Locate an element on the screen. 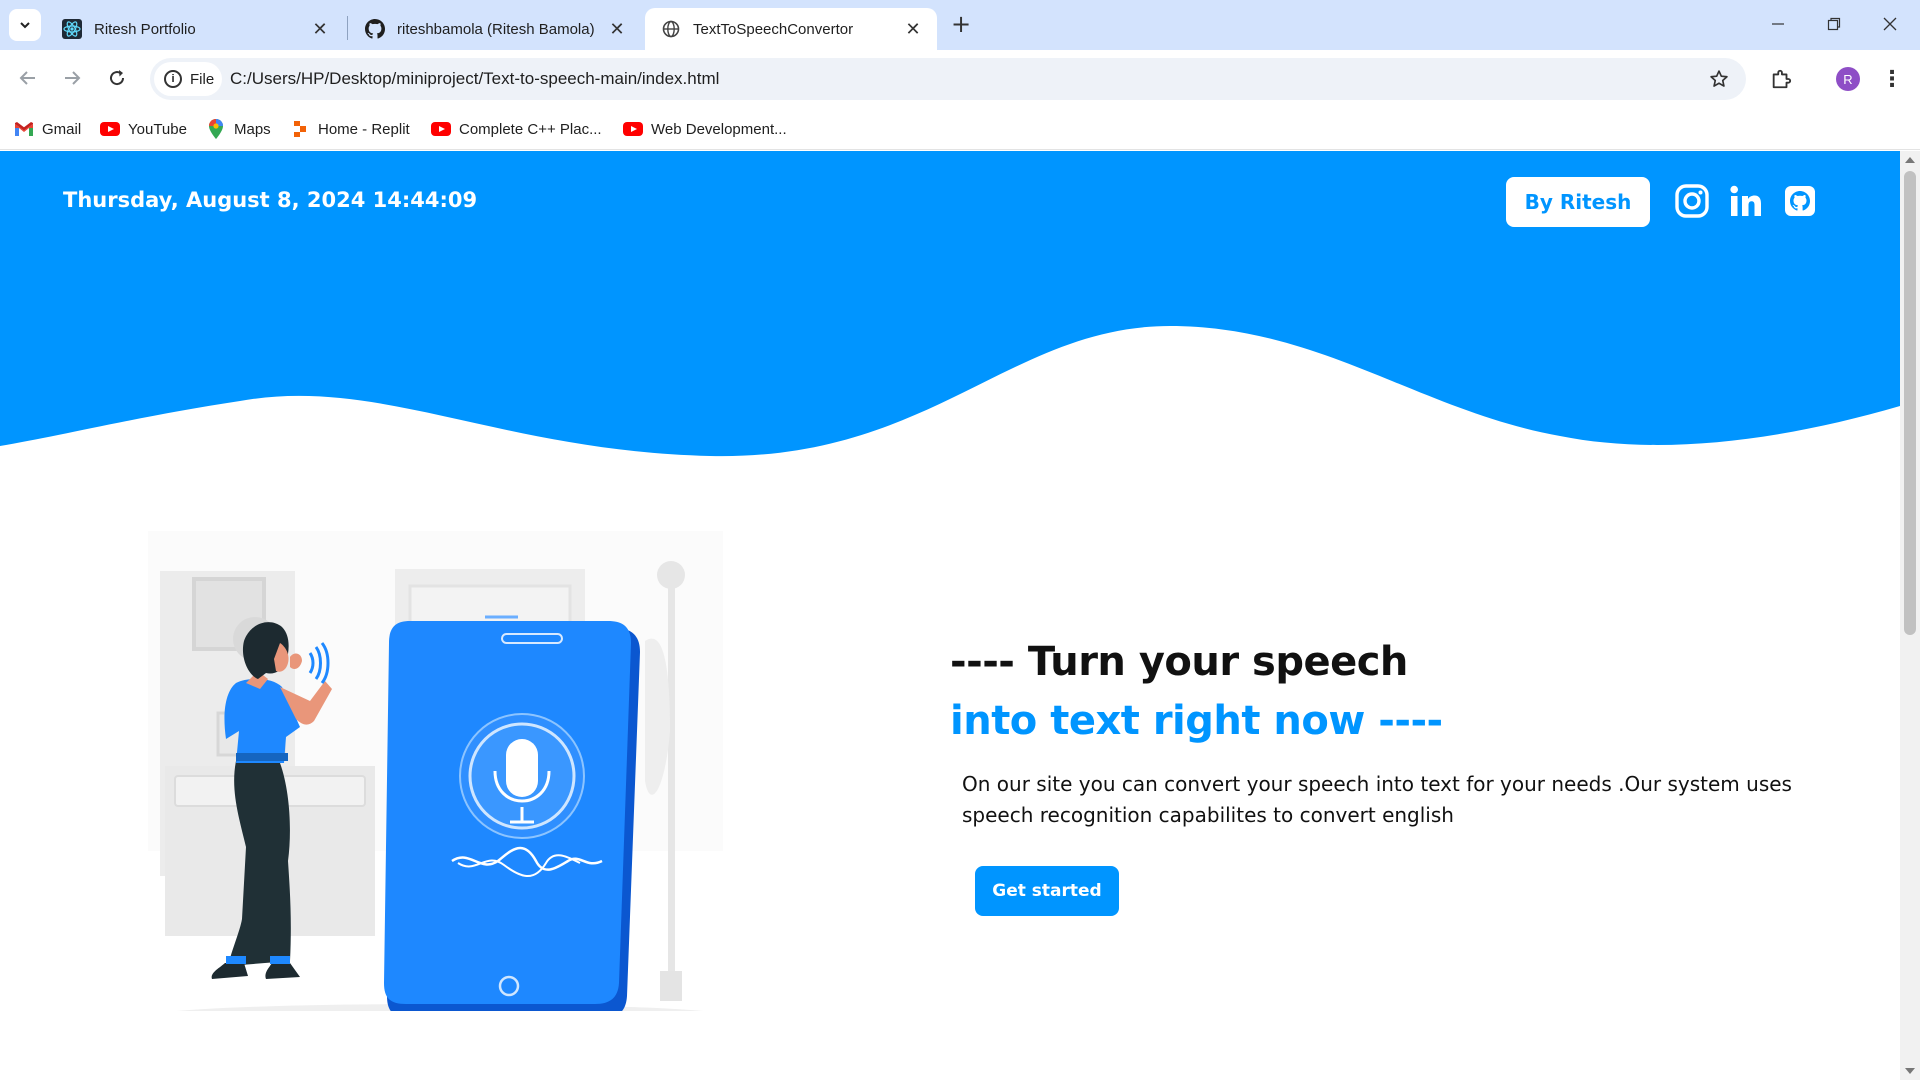 This screenshot has height=1080, width=1920. forward-button is located at coordinates (72, 78).